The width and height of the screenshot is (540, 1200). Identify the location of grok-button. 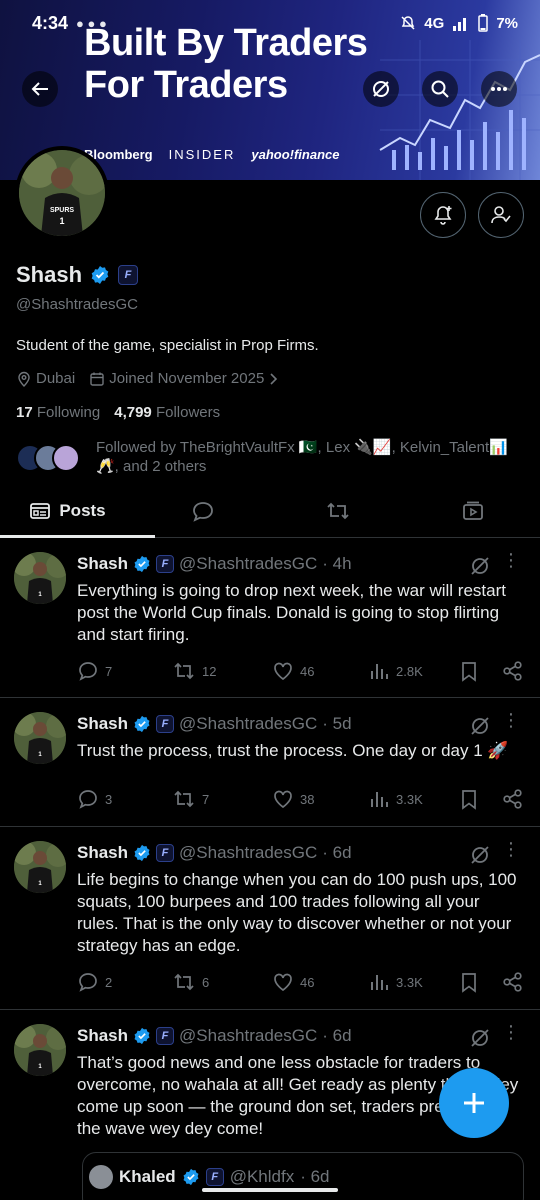
(381, 89).